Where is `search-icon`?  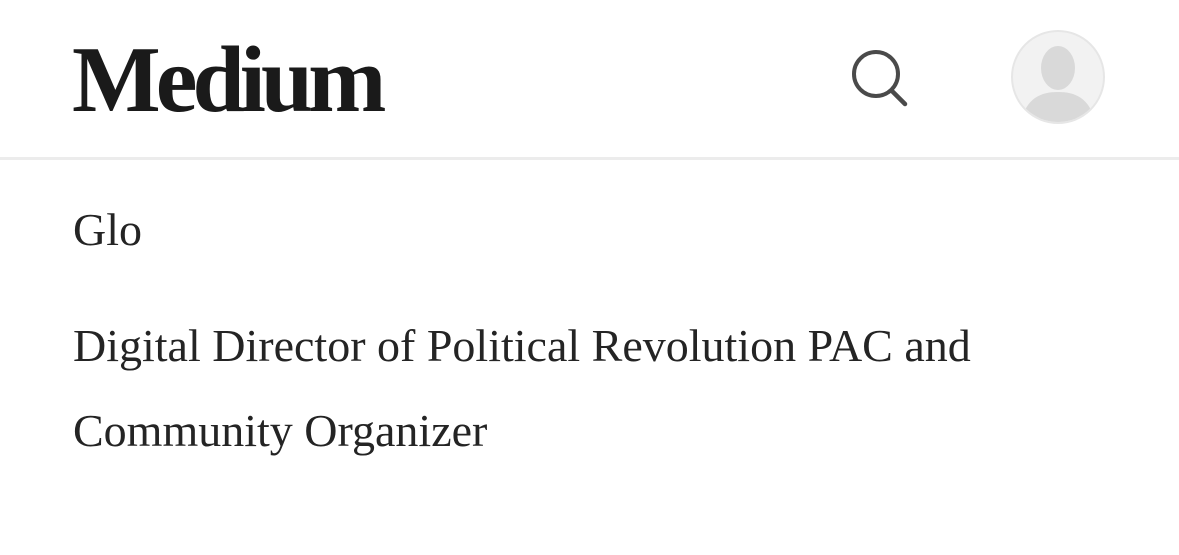
search-icon is located at coordinates (880, 78).